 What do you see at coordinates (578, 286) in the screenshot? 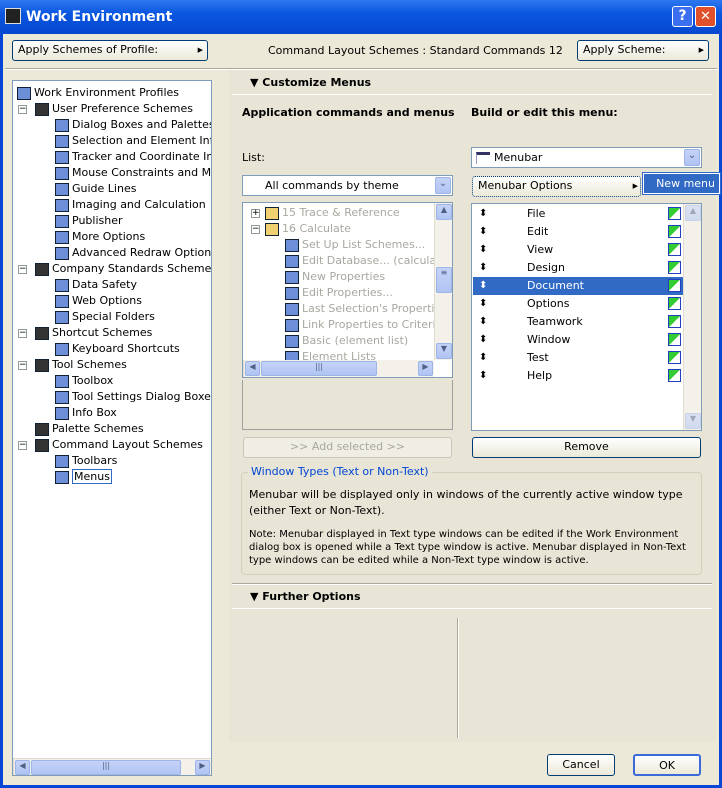
I see `menu-list-item: ⬍ Document` at bounding box center [578, 286].